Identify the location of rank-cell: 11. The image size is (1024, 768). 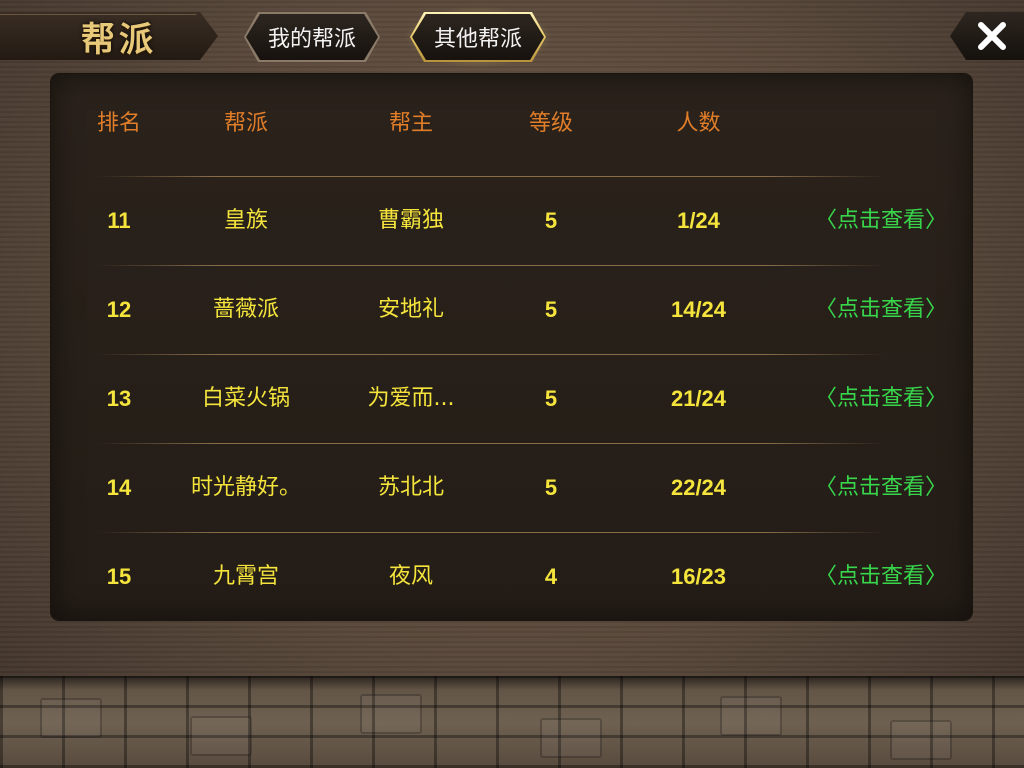
(119, 220).